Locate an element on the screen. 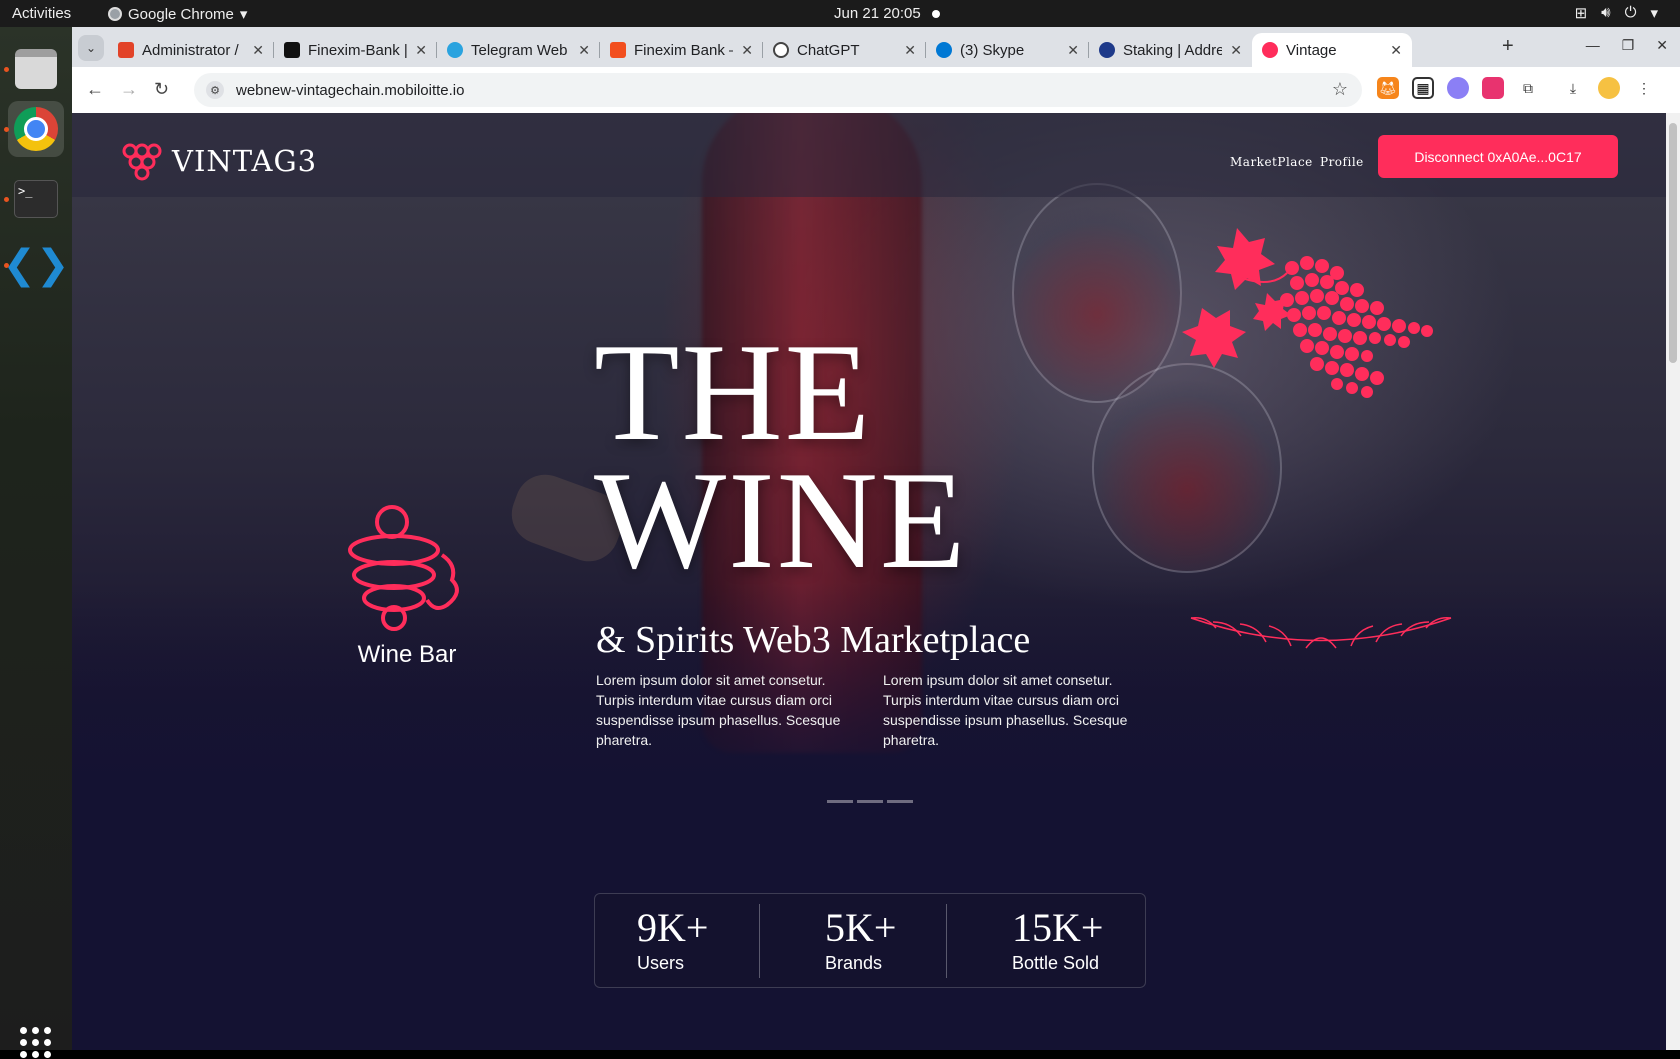 The width and height of the screenshot is (1680, 1059). dock-vscode: ❮❯ is located at coordinates (35, 265).